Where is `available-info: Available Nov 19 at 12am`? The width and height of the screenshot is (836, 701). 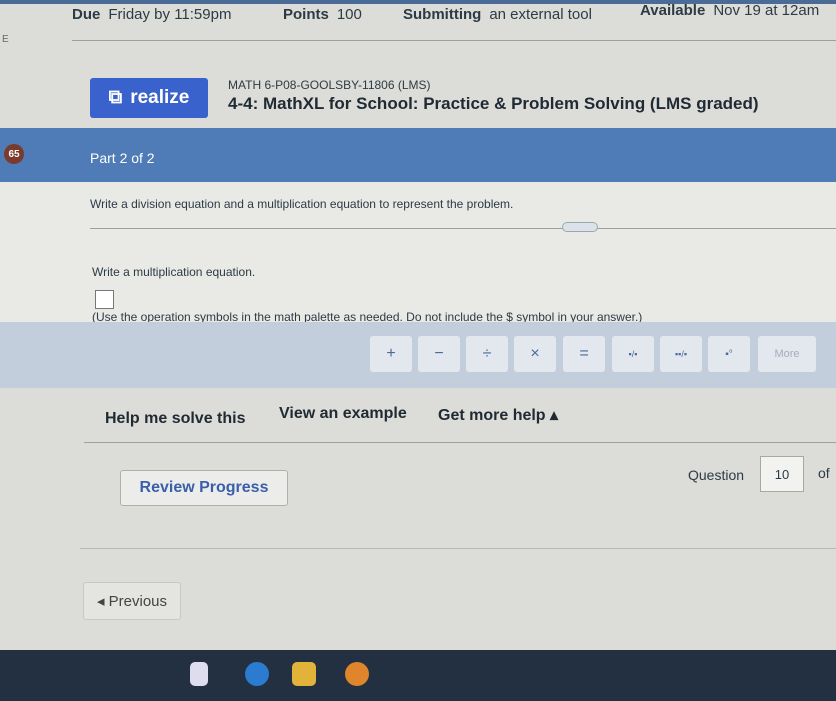 available-info: Available Nov 19 at 12am is located at coordinates (729, 10).